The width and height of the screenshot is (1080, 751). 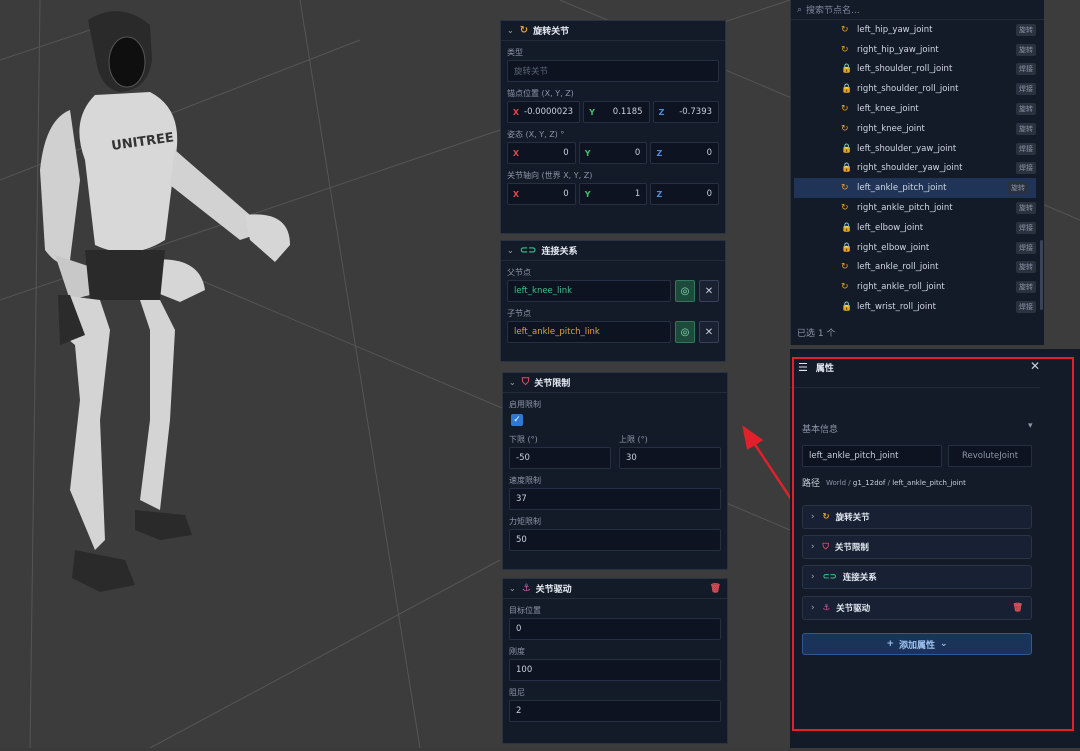 What do you see at coordinates (890, 227) in the screenshot?
I see `tree-item-label: left_elbow_joint` at bounding box center [890, 227].